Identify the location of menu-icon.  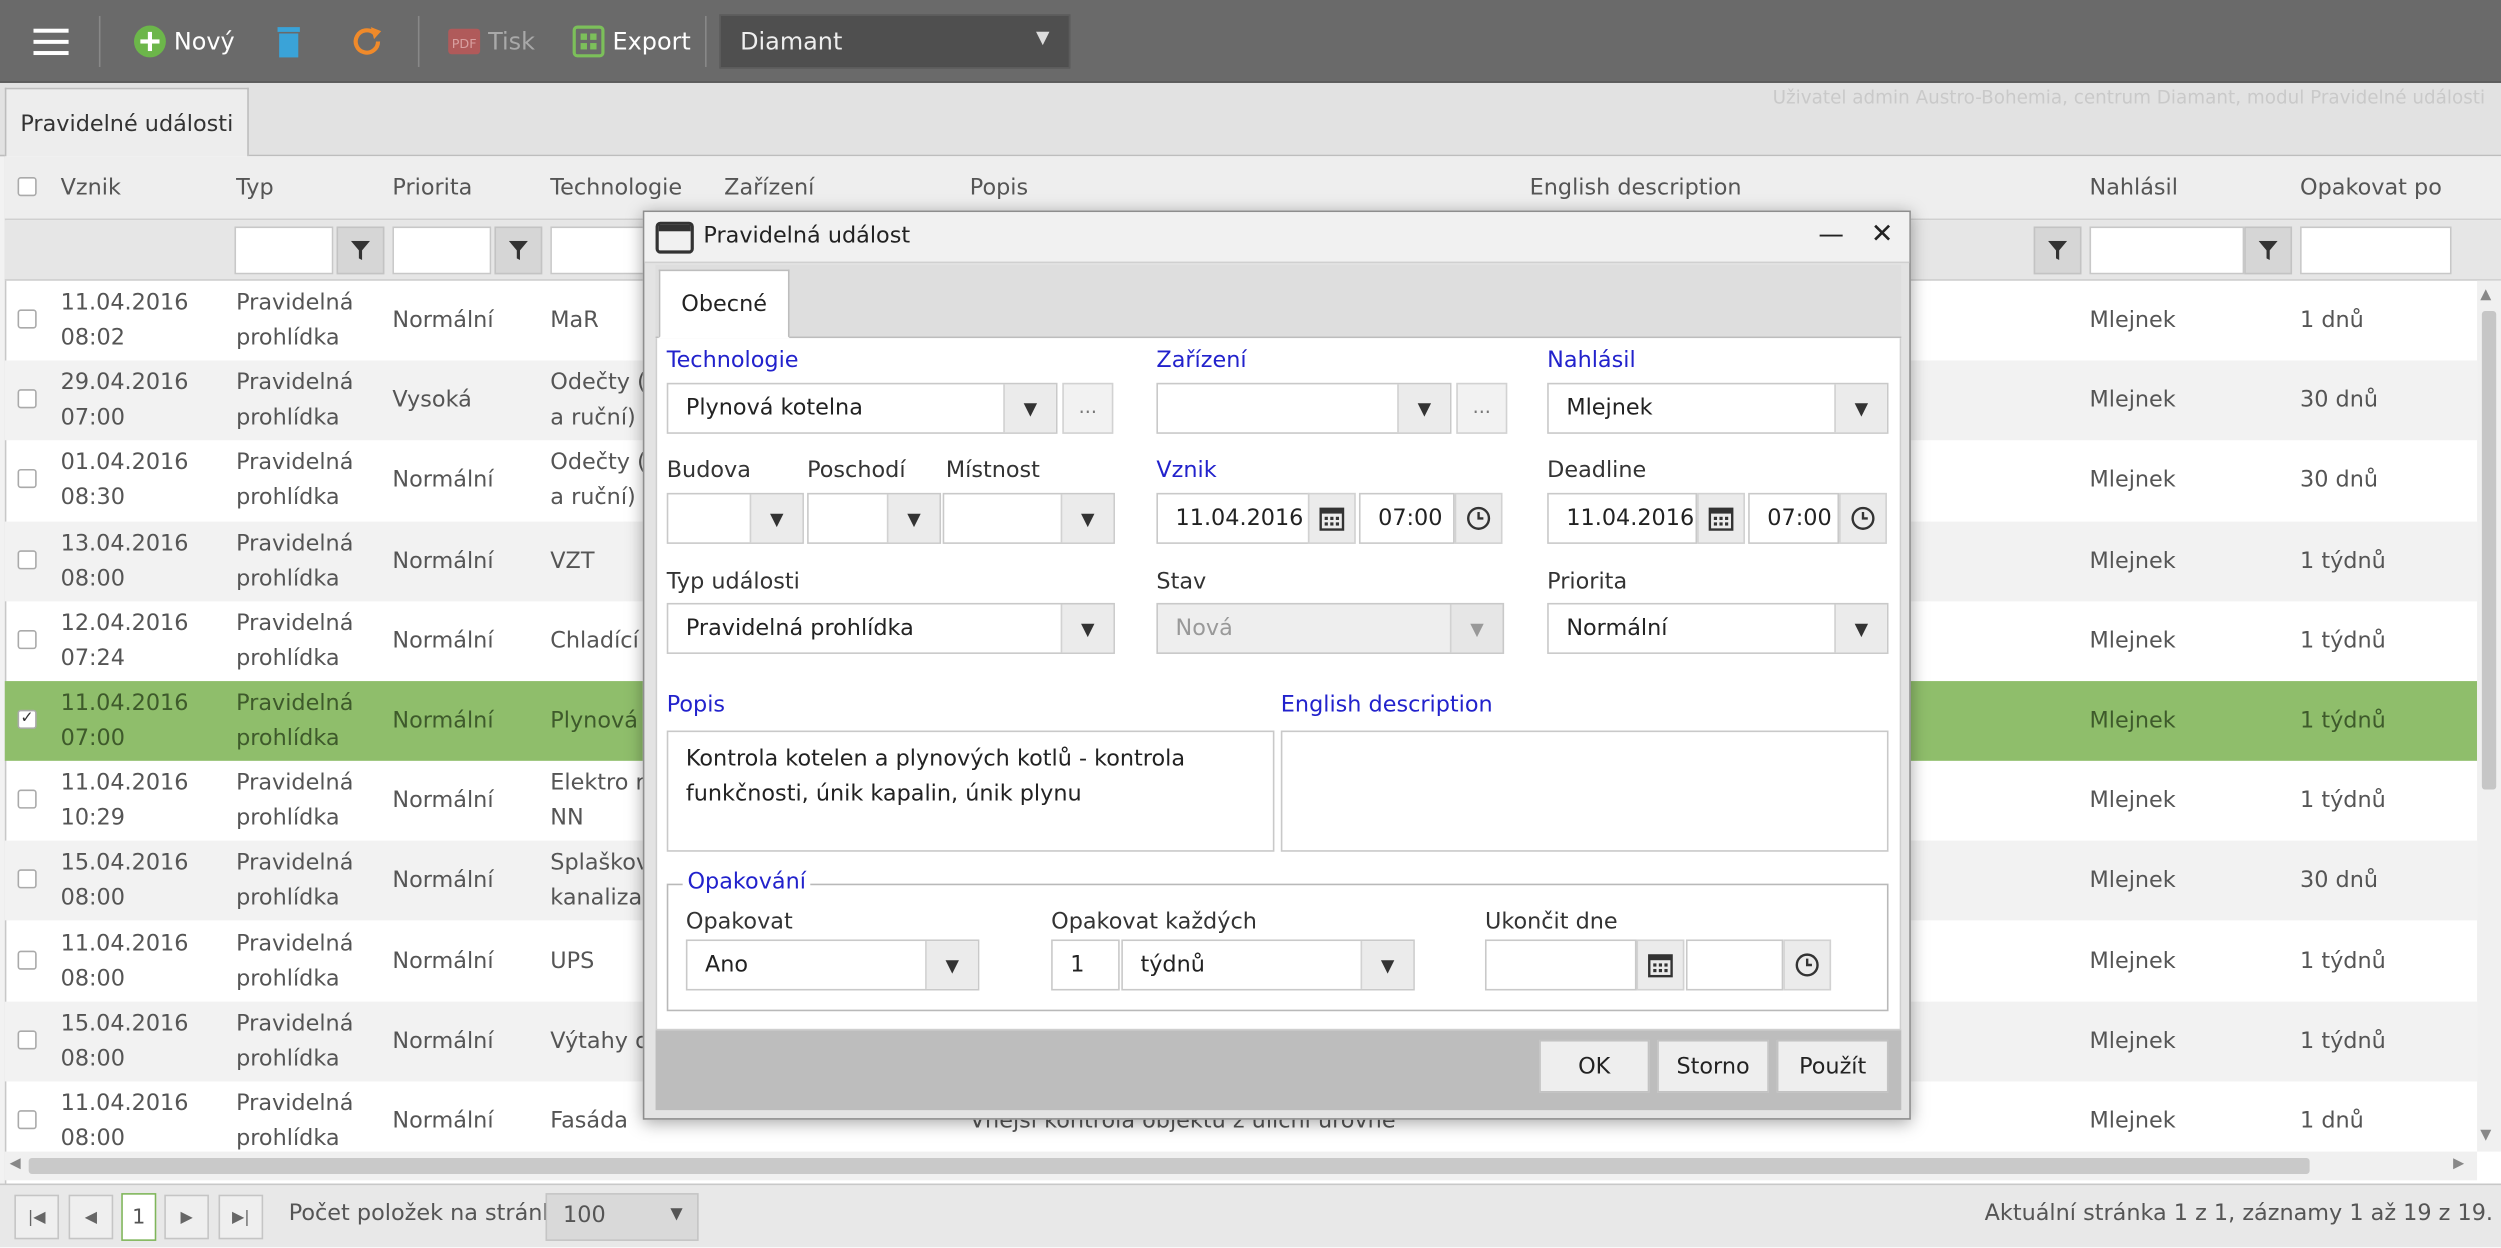
(51, 41).